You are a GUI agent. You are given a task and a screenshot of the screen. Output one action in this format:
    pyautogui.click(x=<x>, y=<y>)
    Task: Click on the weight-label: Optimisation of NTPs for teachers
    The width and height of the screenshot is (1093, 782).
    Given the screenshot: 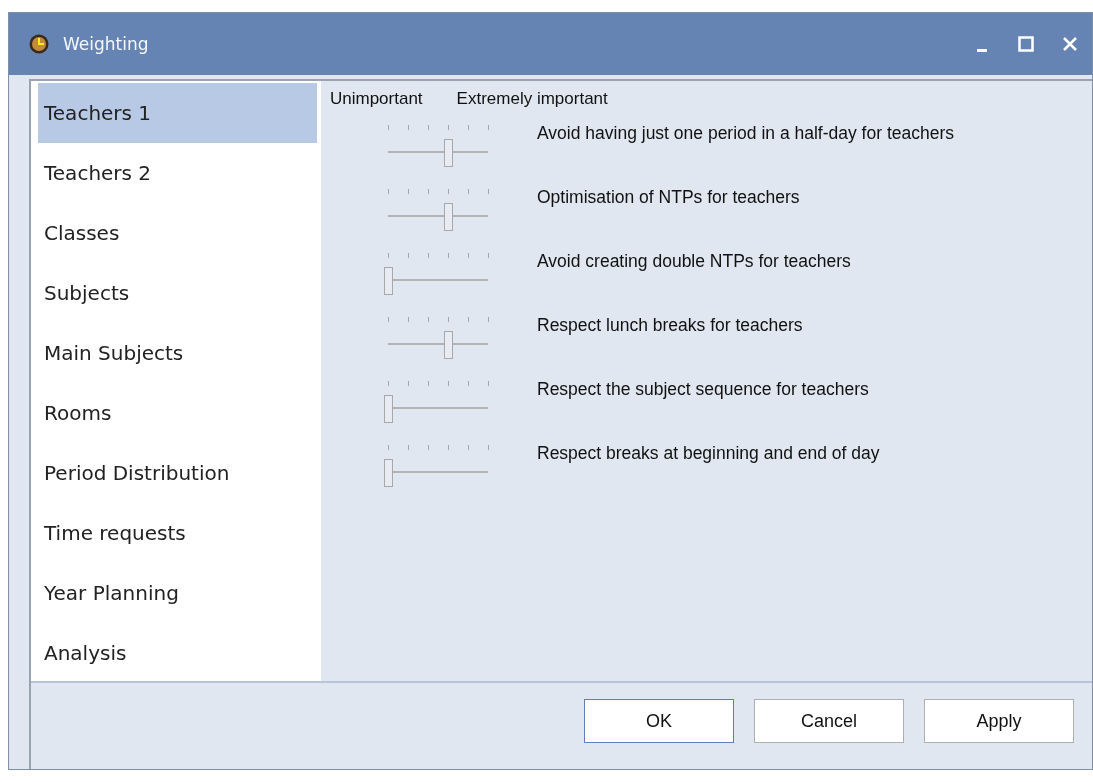 What is the action you would take?
    pyautogui.click(x=668, y=197)
    